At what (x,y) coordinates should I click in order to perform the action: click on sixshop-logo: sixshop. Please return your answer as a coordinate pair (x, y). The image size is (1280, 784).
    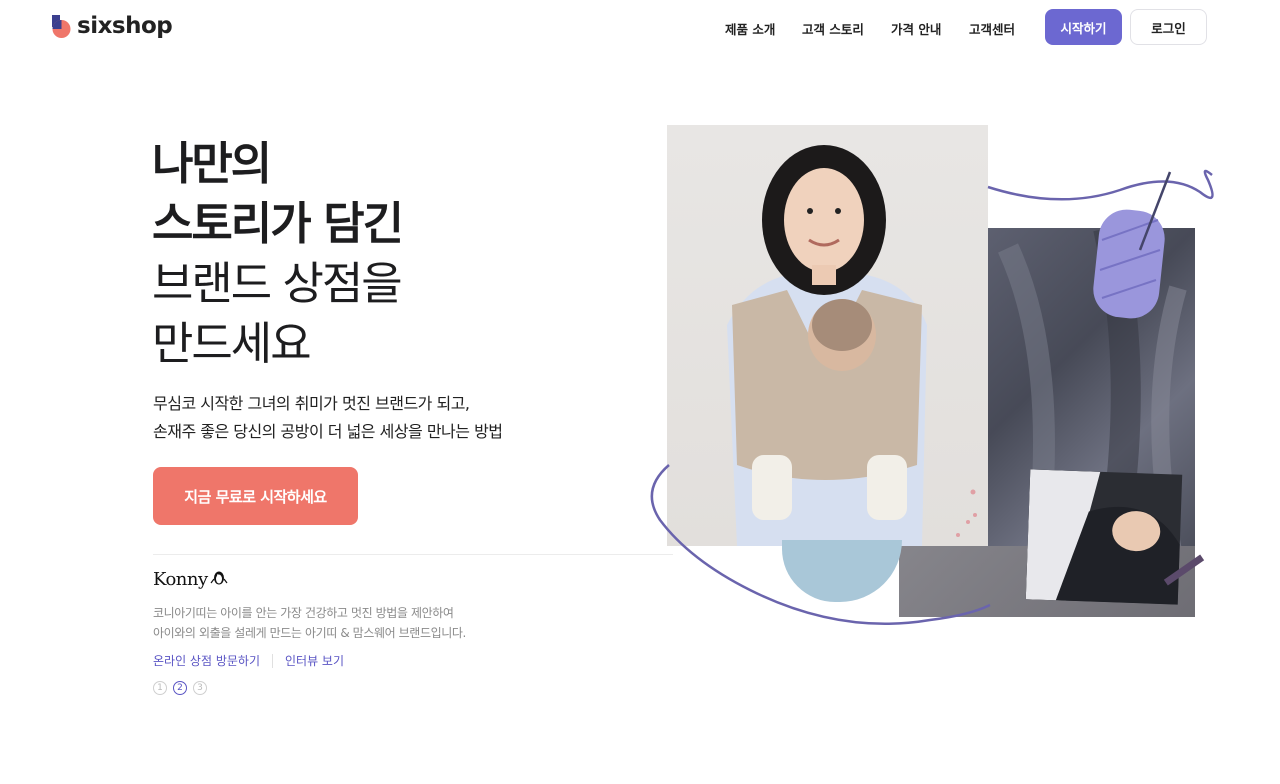
    Looking at the image, I should click on (112, 26).